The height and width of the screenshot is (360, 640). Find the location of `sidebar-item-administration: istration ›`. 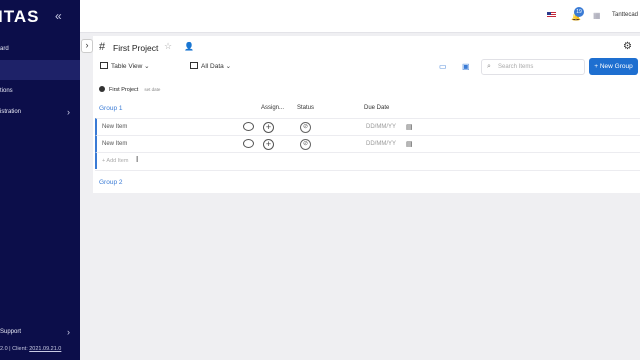

sidebar-item-administration: istration › is located at coordinates (40, 112).